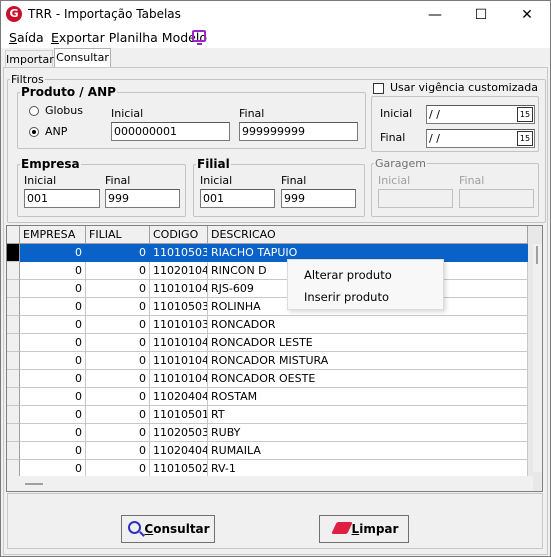 The height and width of the screenshot is (557, 551). Describe the element at coordinates (179, 397) in the screenshot. I see `cell-codigo: 110204040` at that location.